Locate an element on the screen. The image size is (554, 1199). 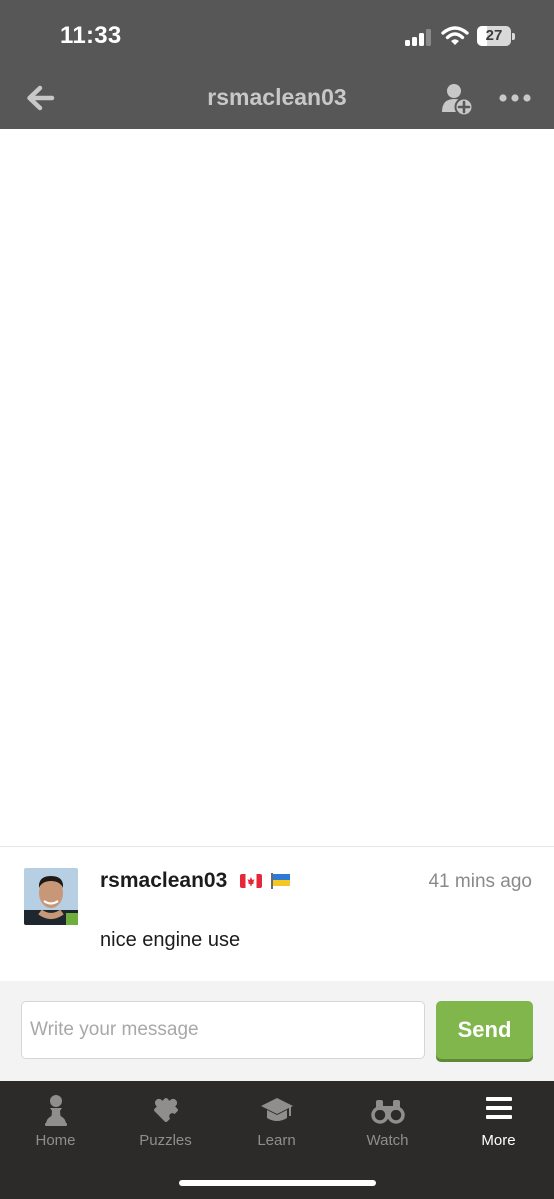
page-title: rsmaclean03 is located at coordinates (277, 97).